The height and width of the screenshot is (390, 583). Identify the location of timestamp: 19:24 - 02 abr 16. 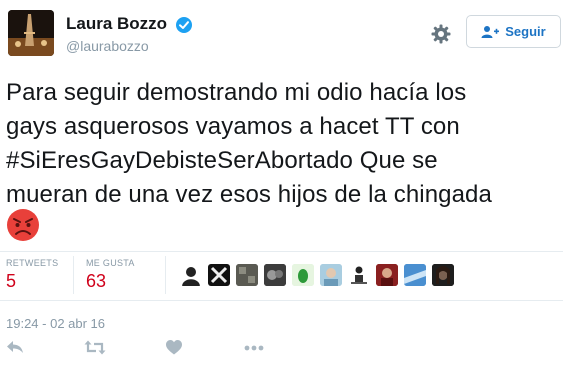
(55, 323).